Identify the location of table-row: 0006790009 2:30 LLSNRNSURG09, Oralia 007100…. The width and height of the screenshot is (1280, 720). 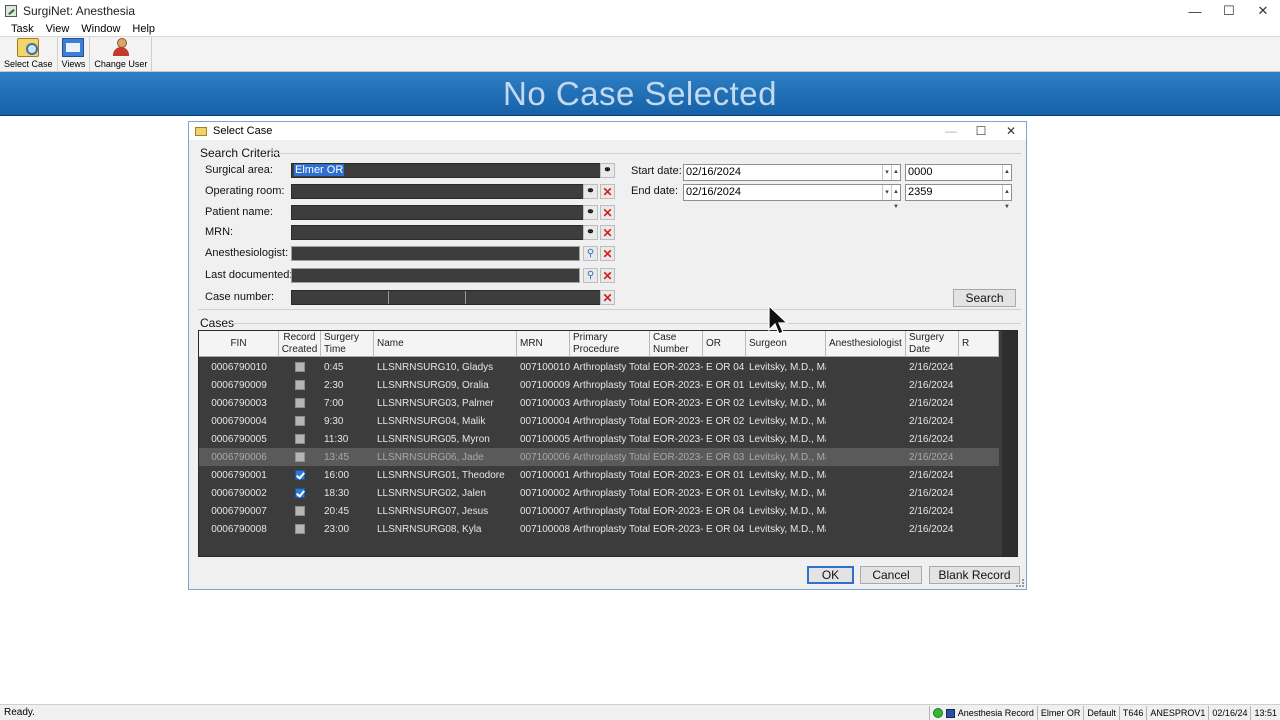
(599, 385).